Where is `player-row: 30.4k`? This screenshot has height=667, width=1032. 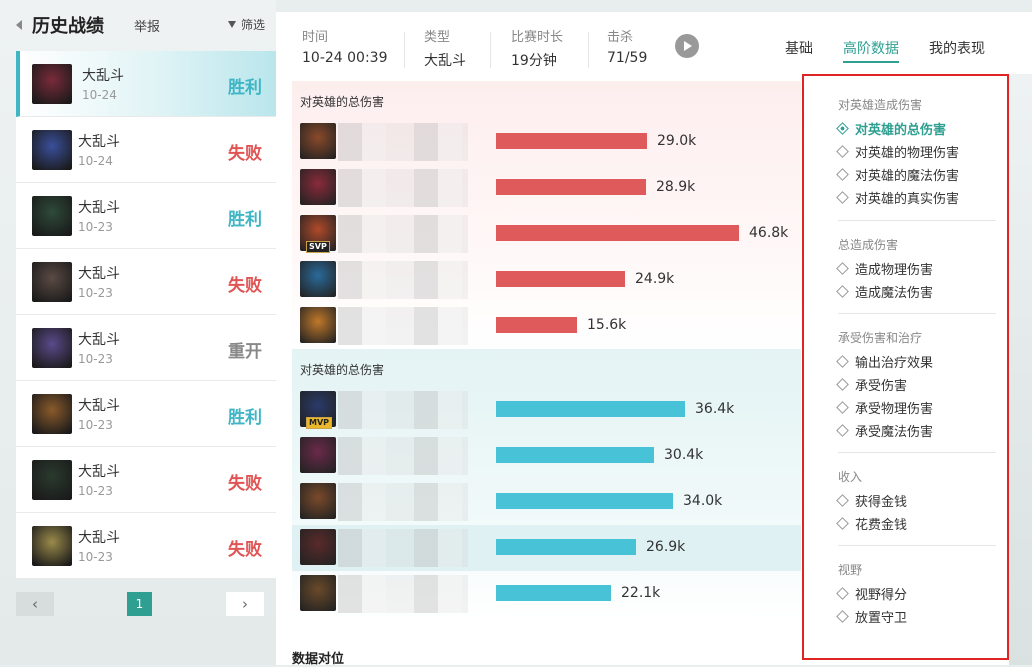 player-row: 30.4k is located at coordinates (546, 456).